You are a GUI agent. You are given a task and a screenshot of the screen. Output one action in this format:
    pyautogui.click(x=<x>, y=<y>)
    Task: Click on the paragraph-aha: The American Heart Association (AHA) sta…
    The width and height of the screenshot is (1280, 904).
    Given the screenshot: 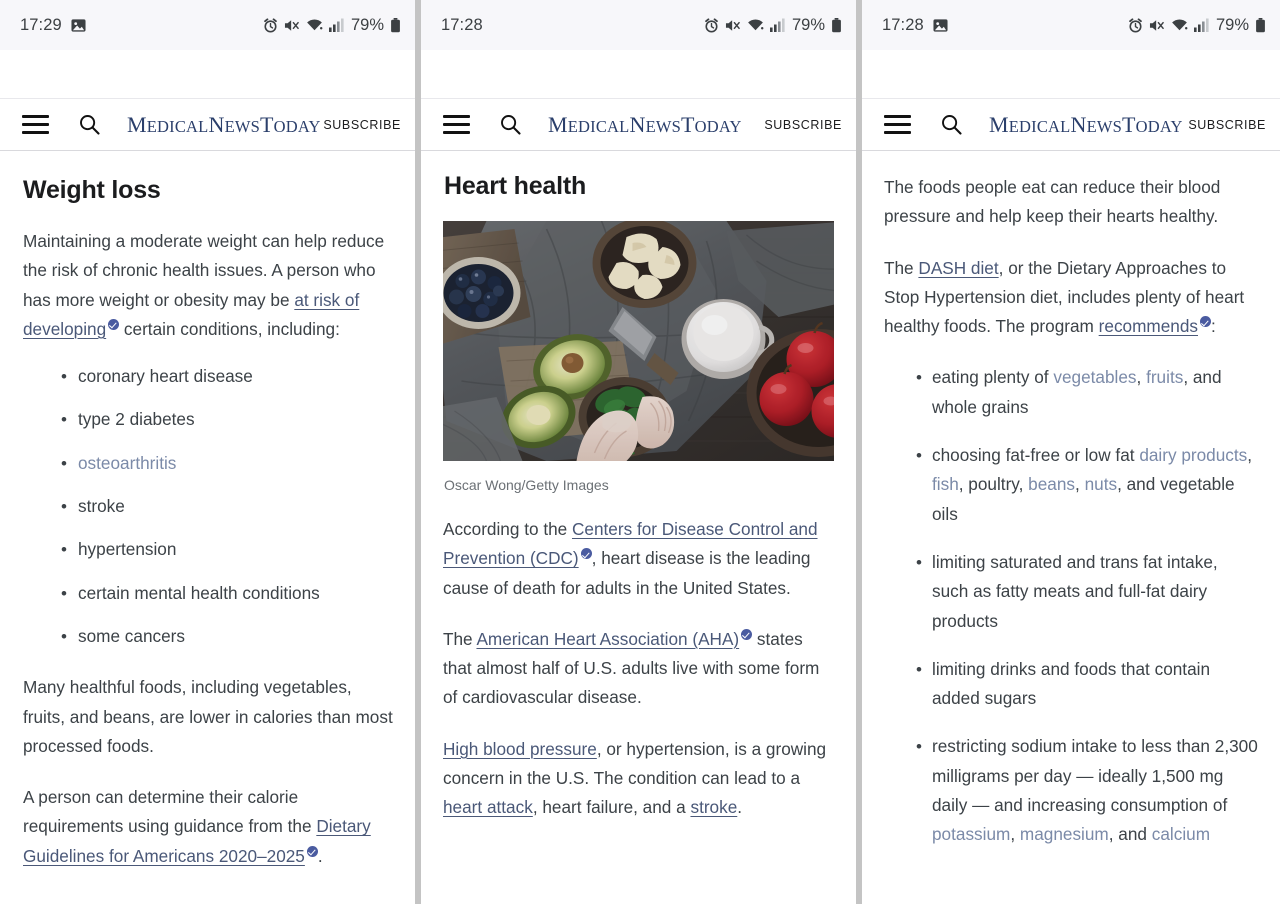 What is the action you would take?
    pyautogui.click(x=638, y=669)
    